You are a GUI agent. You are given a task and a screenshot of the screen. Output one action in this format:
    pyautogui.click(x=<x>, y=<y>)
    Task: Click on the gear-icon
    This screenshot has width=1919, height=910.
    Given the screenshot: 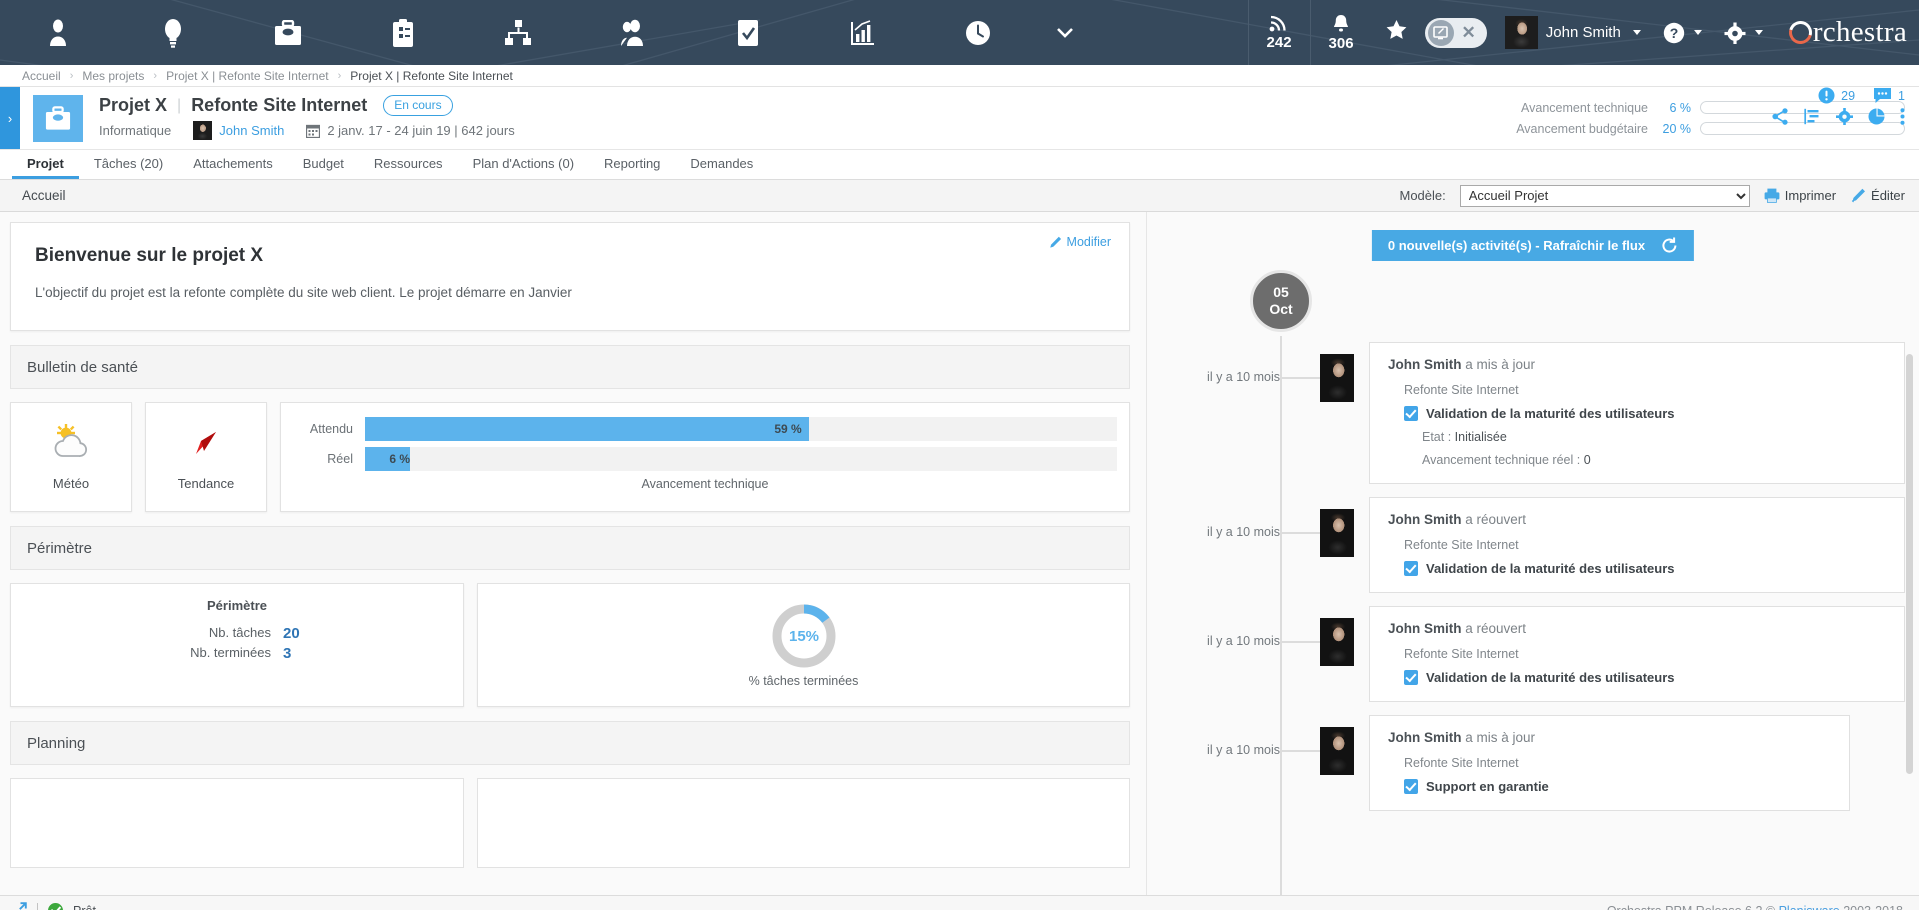 What is the action you would take?
    pyautogui.click(x=1844, y=116)
    